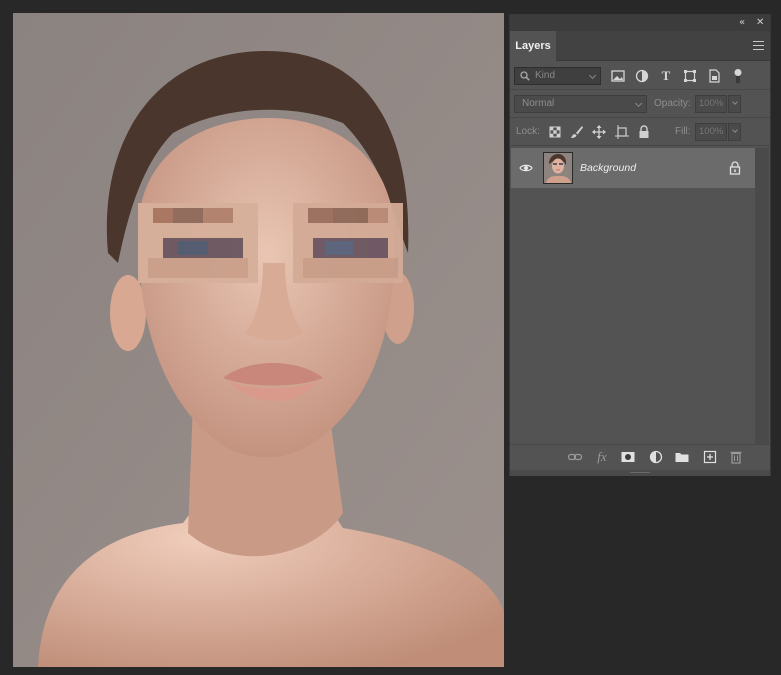  I want to click on add-mask-icon, so click(628, 457).